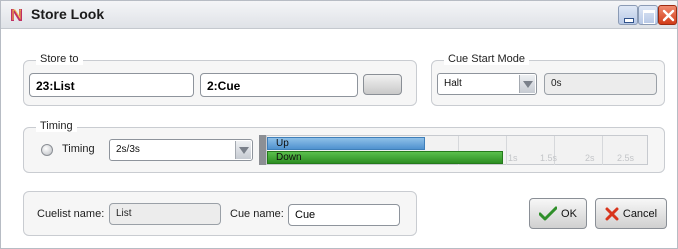  What do you see at coordinates (346, 143) in the screenshot?
I see `timing-up-bar: Up` at bounding box center [346, 143].